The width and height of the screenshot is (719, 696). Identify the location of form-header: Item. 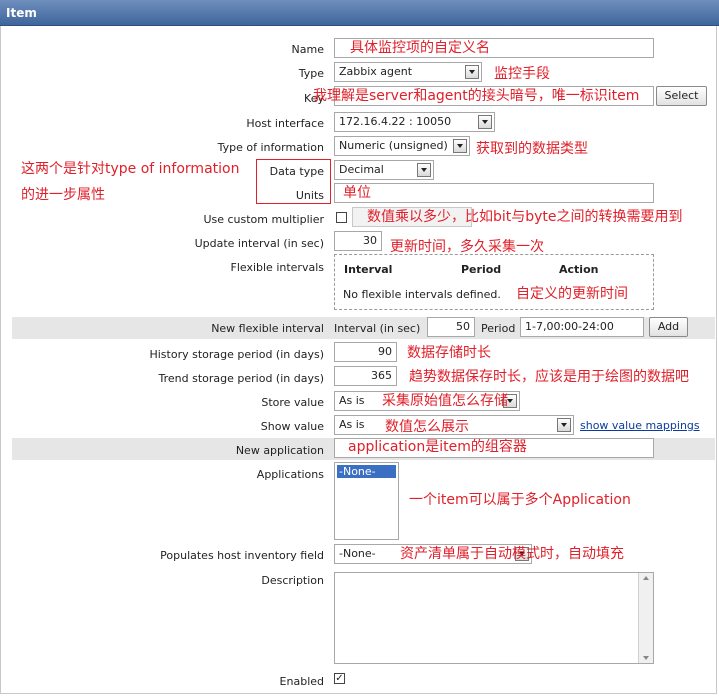
(359, 13).